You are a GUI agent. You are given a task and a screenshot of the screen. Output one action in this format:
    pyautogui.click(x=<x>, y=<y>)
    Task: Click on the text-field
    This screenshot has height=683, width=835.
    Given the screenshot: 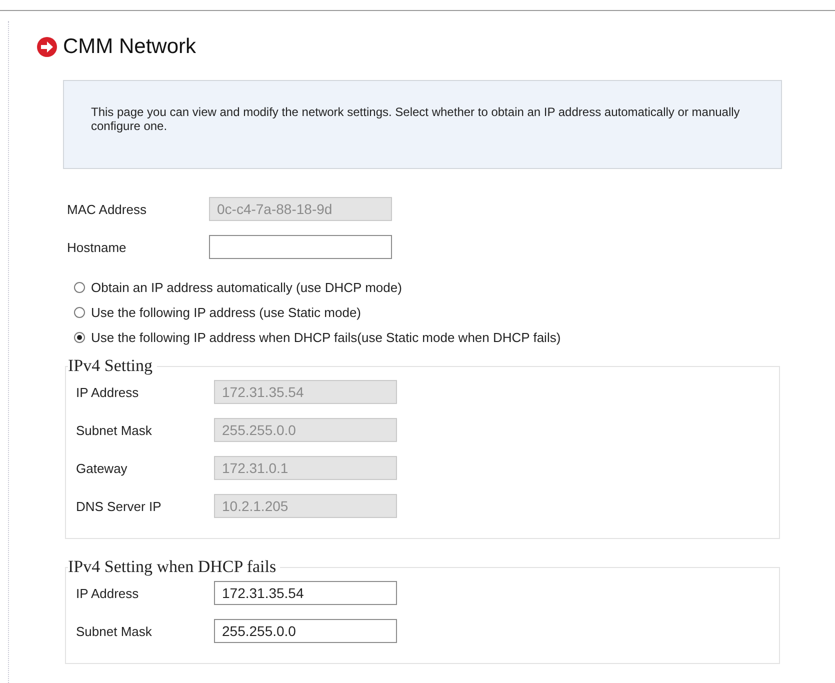 What is the action you would take?
    pyautogui.click(x=300, y=247)
    